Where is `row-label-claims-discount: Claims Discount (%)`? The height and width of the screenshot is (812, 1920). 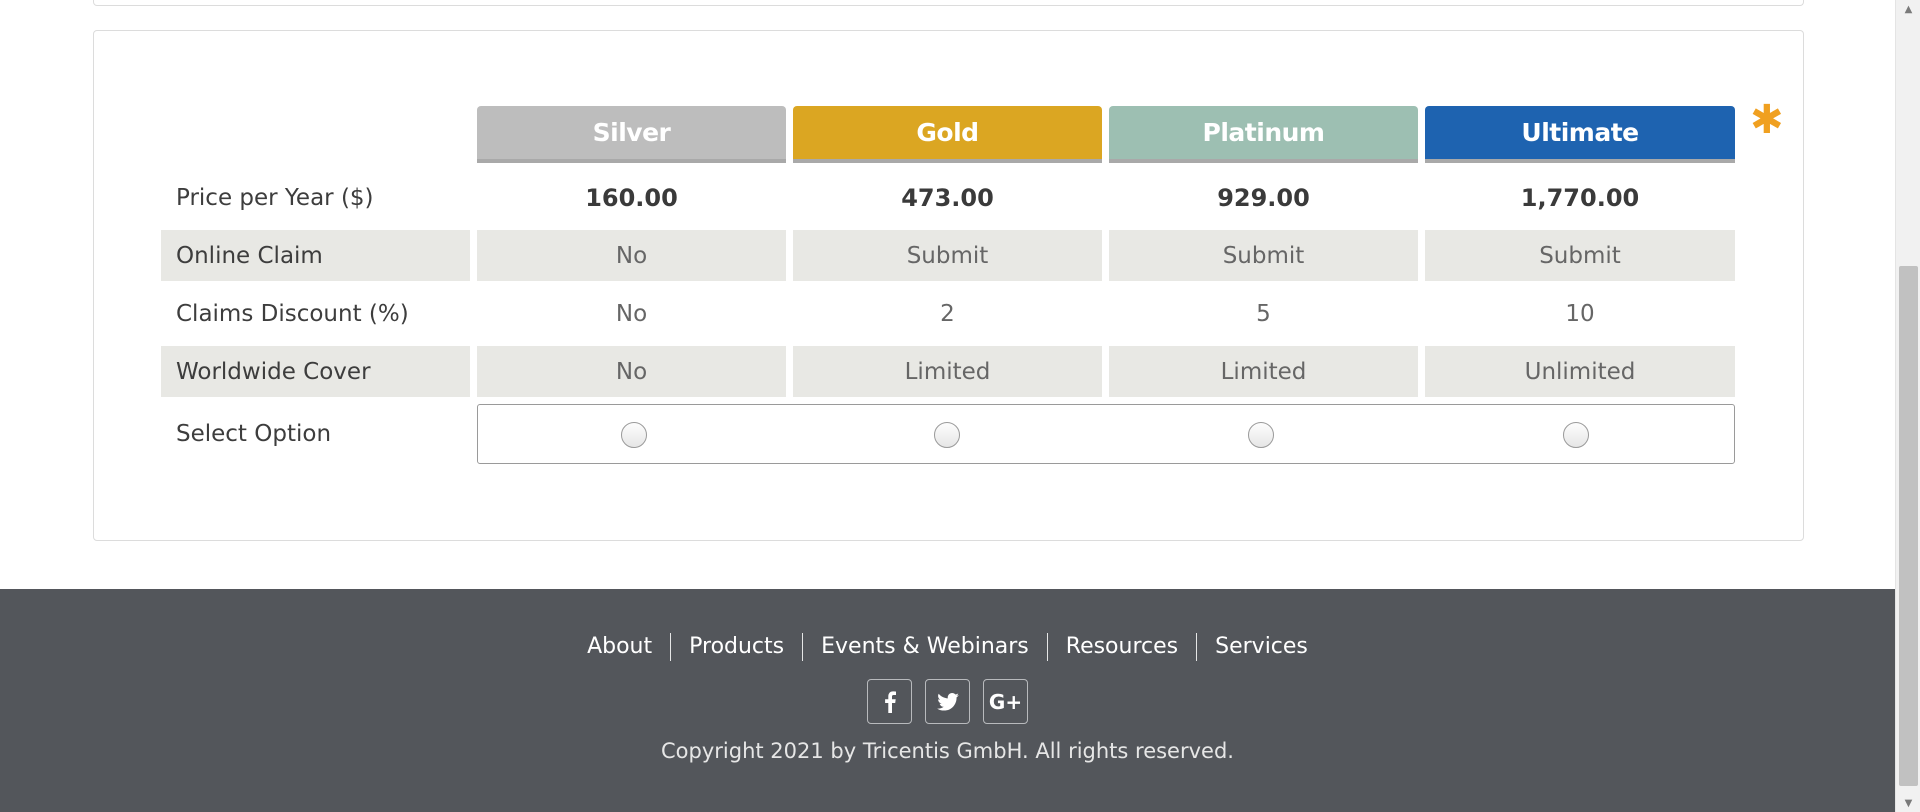 row-label-claims-discount: Claims Discount (%) is located at coordinates (292, 313).